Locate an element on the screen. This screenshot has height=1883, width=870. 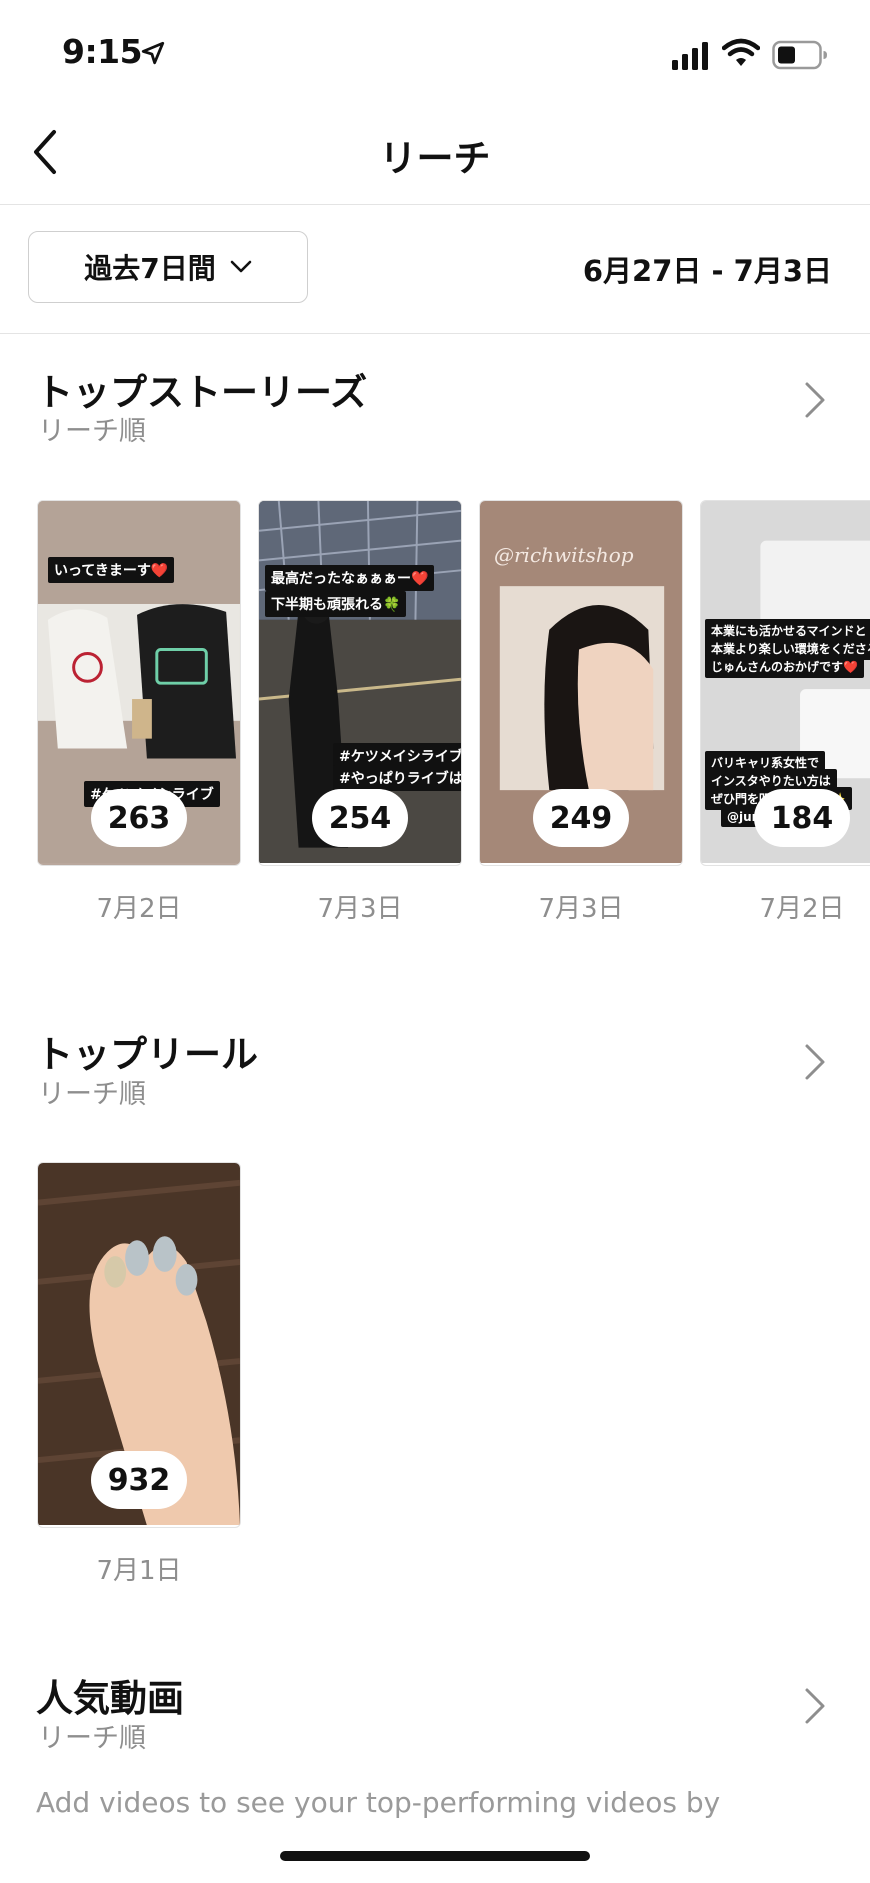
top-stories-title: トップストーリーズ is located at coordinates (202, 392).